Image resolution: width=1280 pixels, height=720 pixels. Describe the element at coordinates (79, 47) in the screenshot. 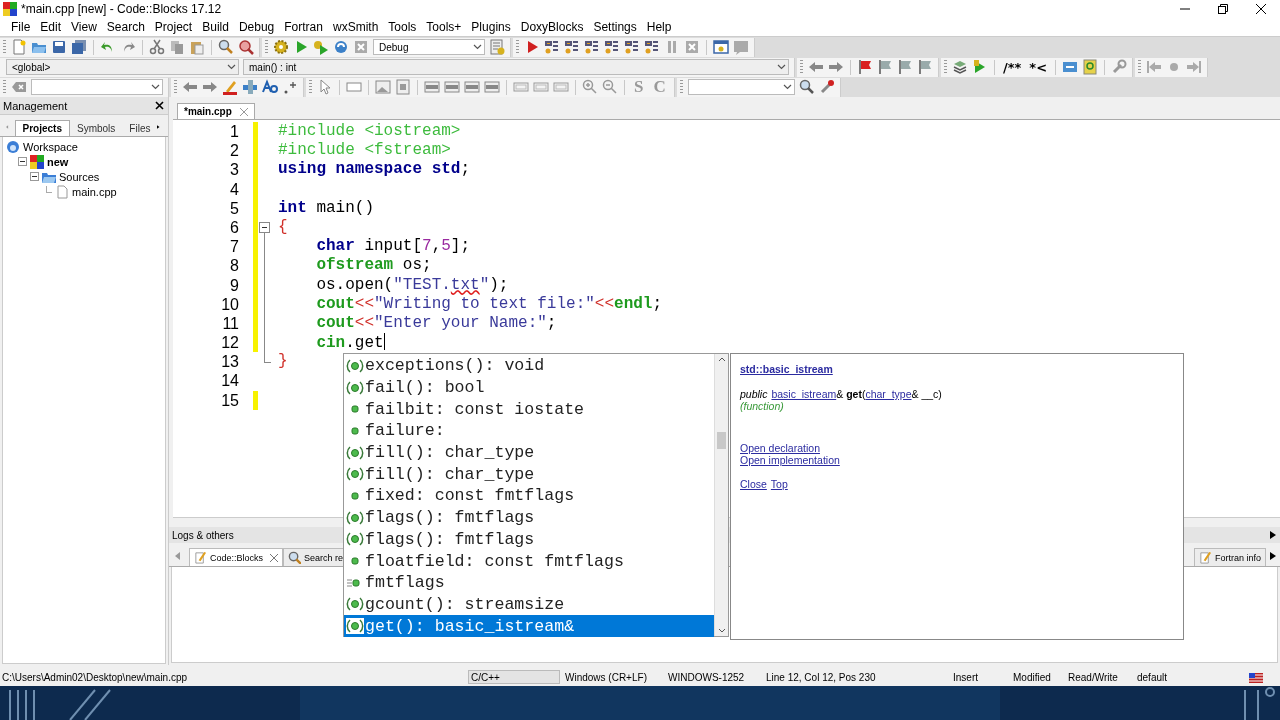

I see `save-all-icon` at that location.